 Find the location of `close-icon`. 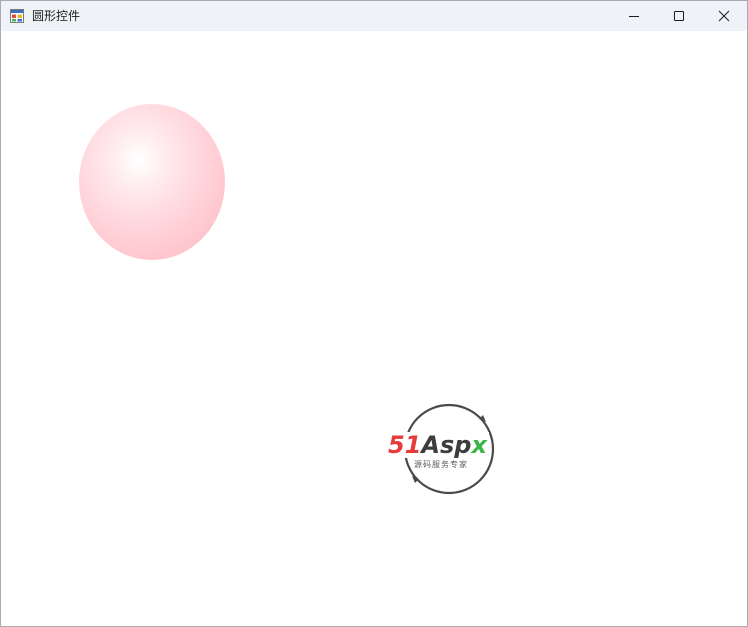

close-icon is located at coordinates (724, 16).